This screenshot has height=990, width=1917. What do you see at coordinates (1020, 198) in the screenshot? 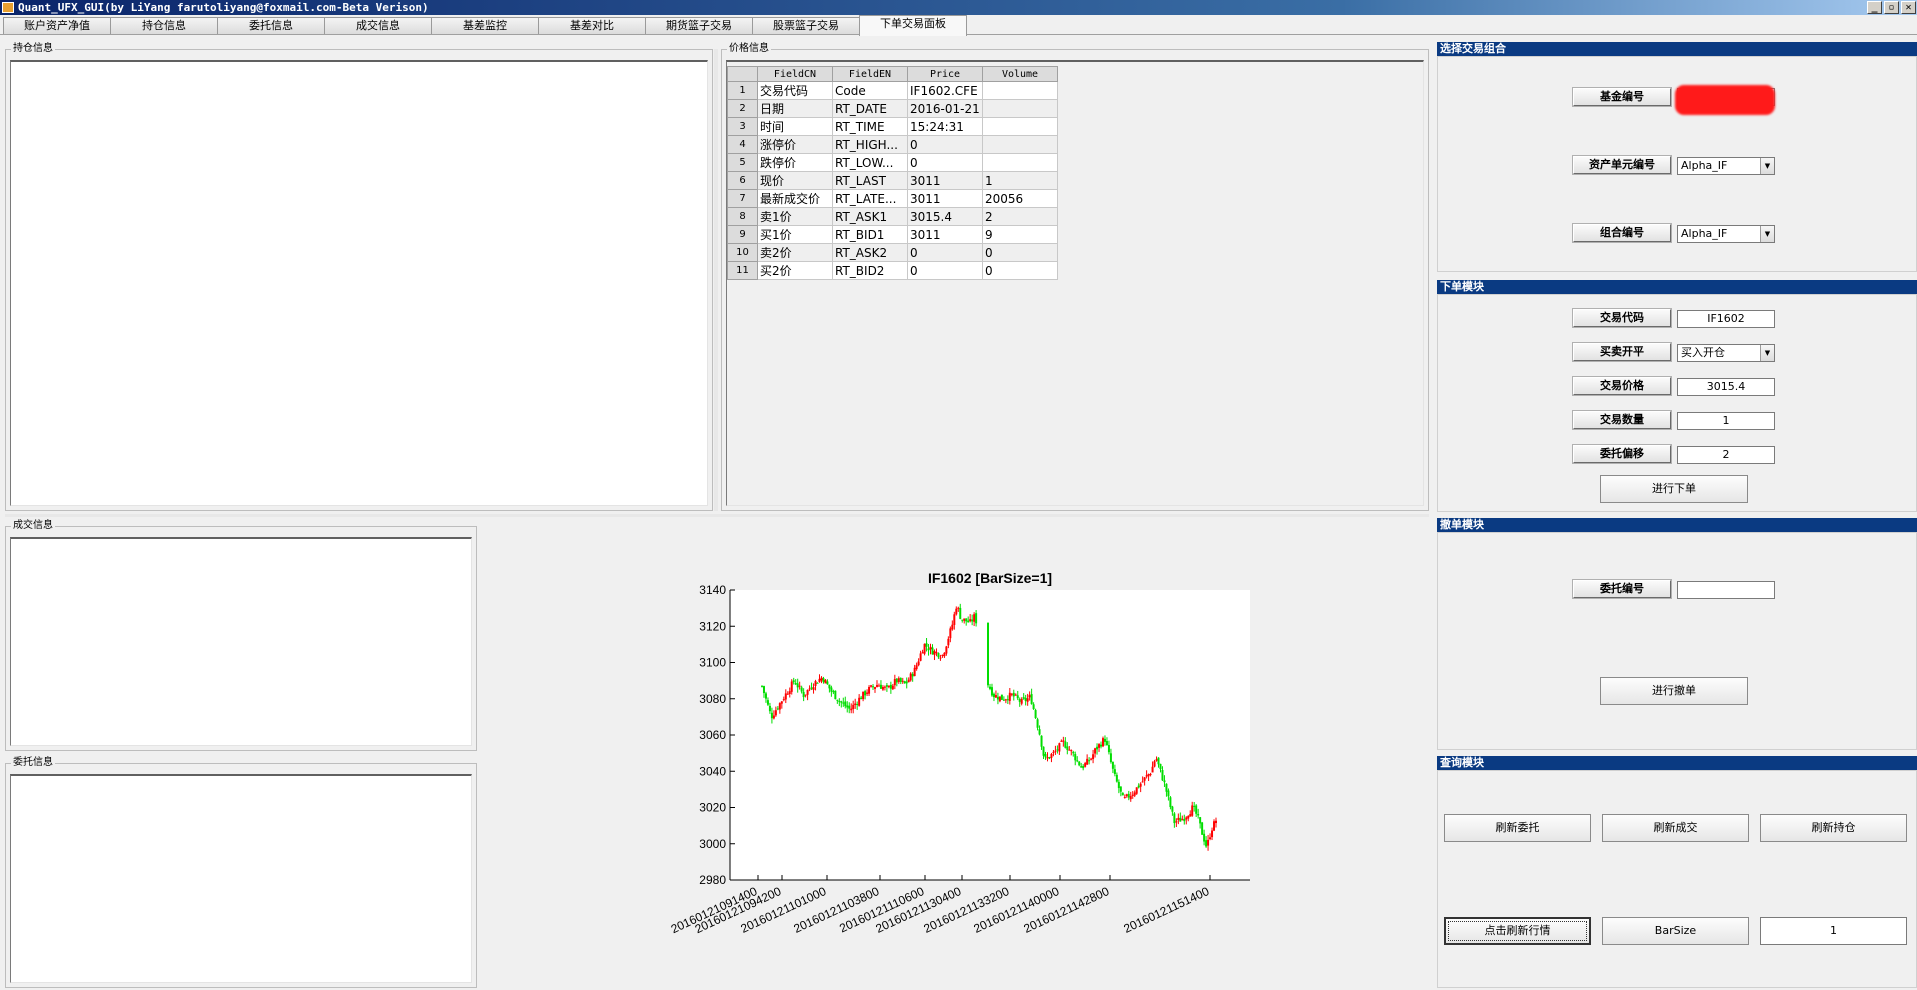
I see `table-cell: 20056` at bounding box center [1020, 198].